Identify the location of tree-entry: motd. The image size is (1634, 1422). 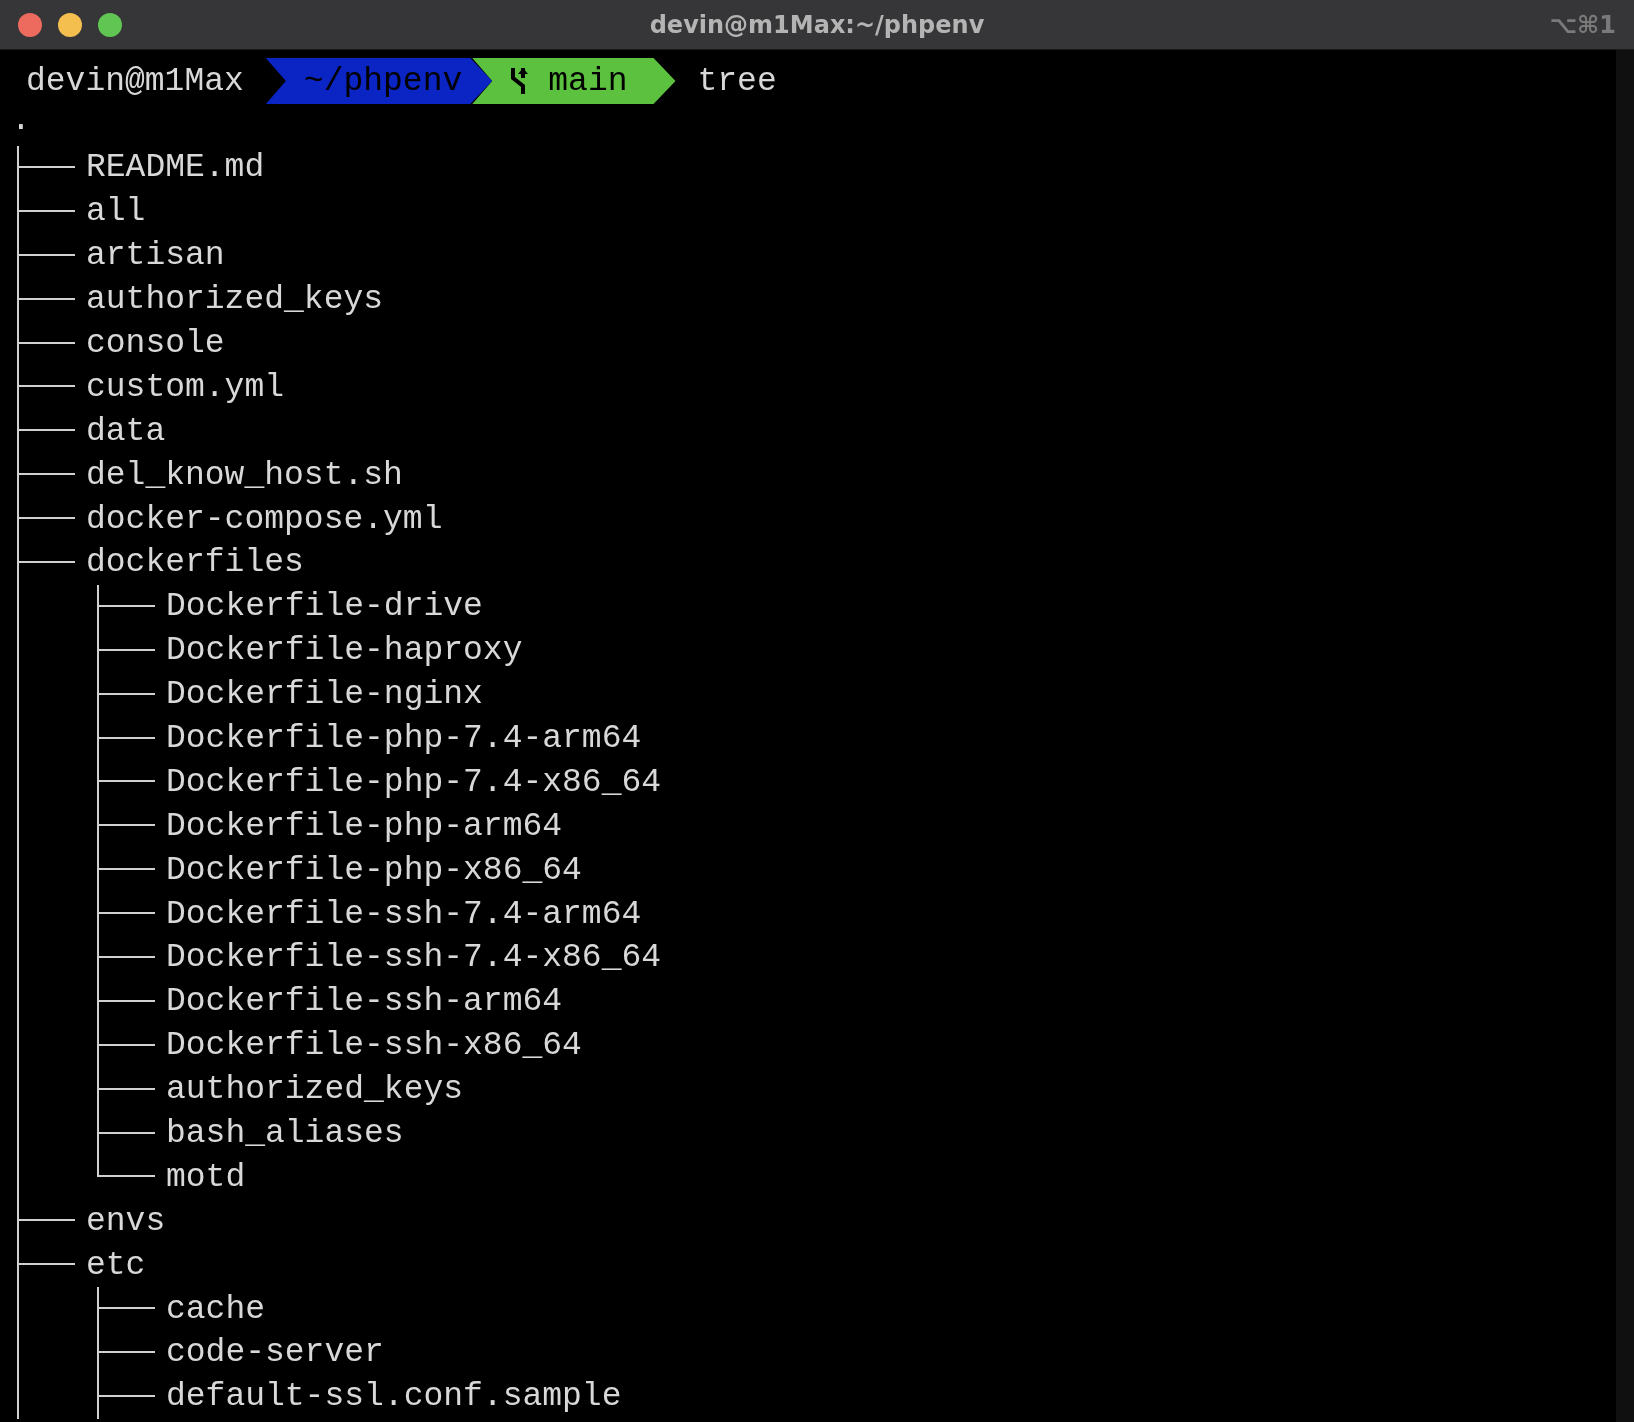
(206, 1177).